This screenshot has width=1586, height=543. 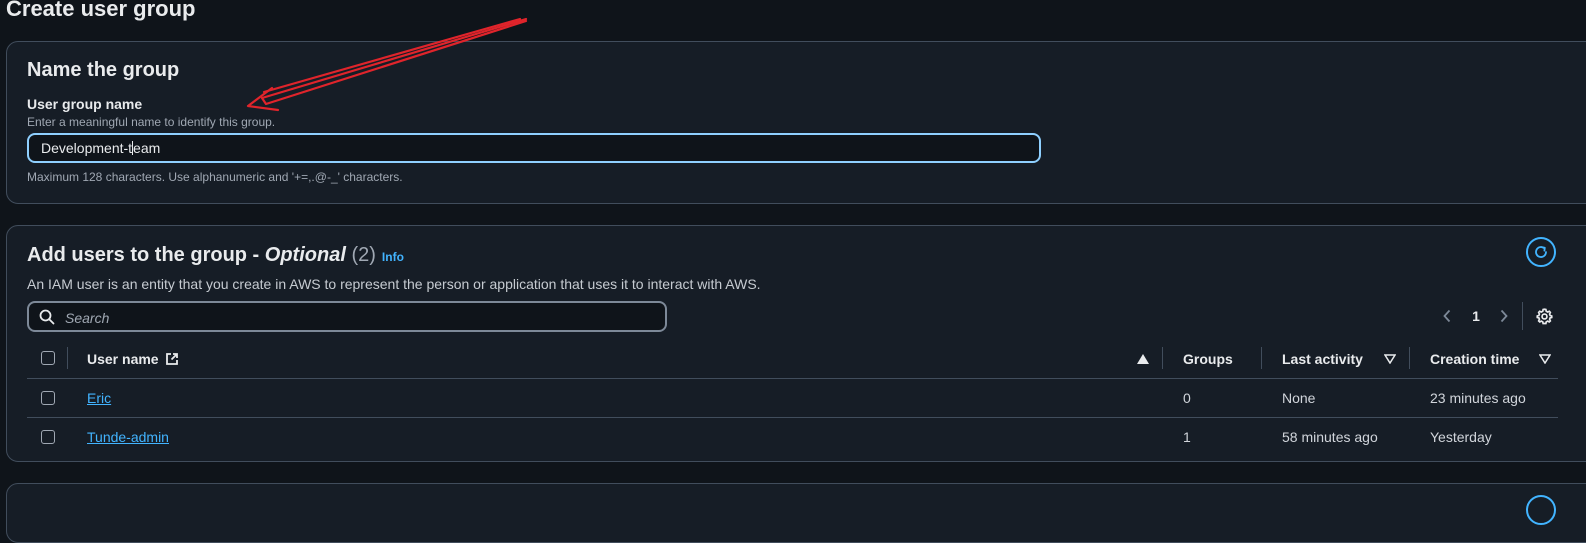 What do you see at coordinates (1143, 359) in the screenshot?
I see `sort-ascending-icon` at bounding box center [1143, 359].